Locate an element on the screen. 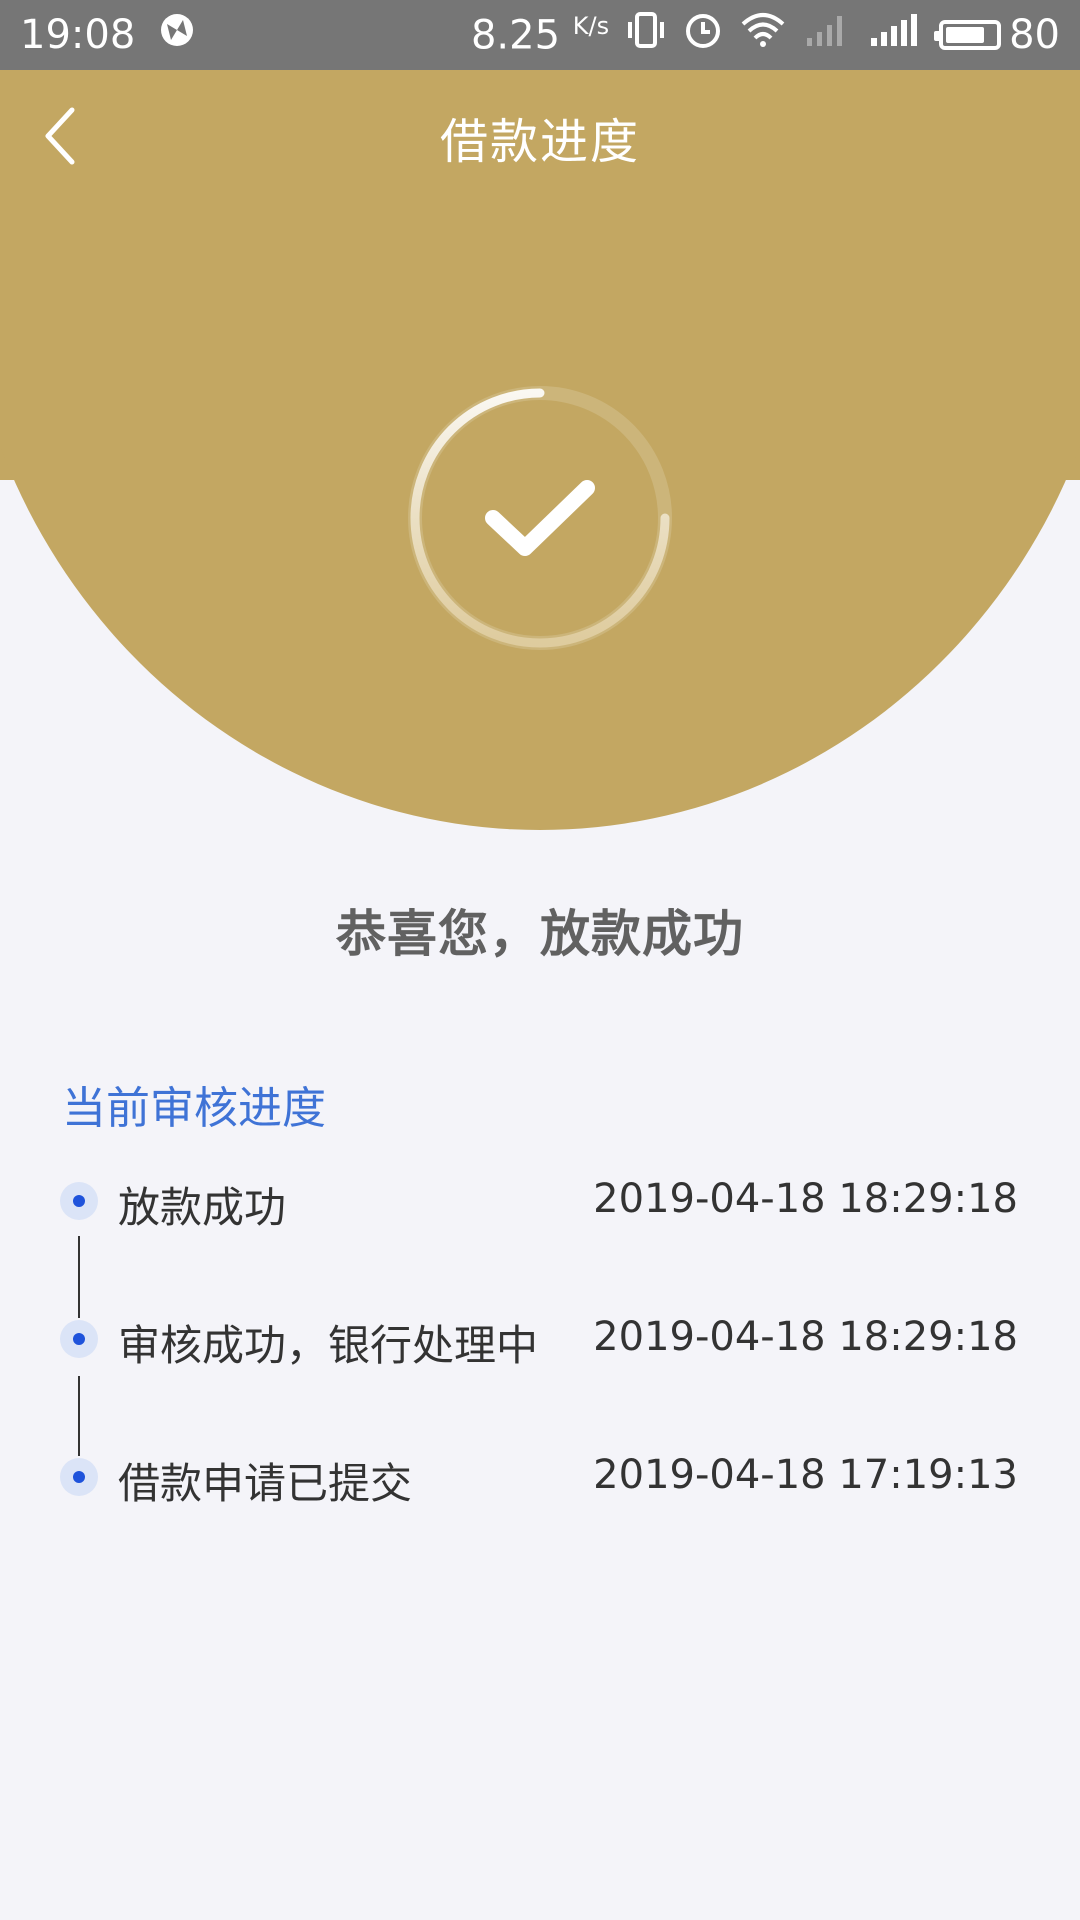  sync-icon is located at coordinates (177, 35).